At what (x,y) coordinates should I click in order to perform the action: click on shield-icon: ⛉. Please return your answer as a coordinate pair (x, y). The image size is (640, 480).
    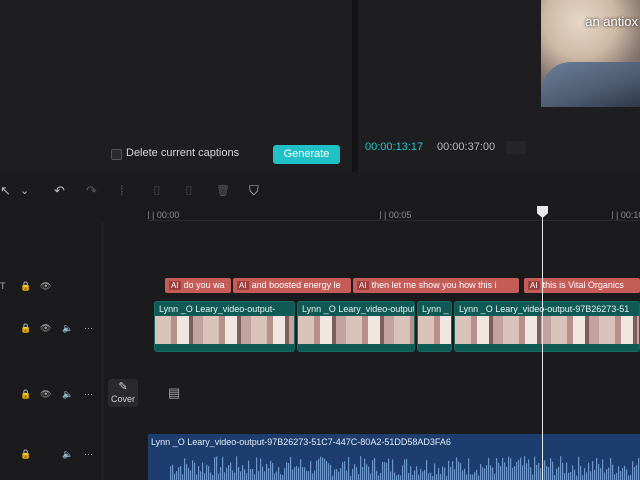
    Looking at the image, I should click on (254, 191).